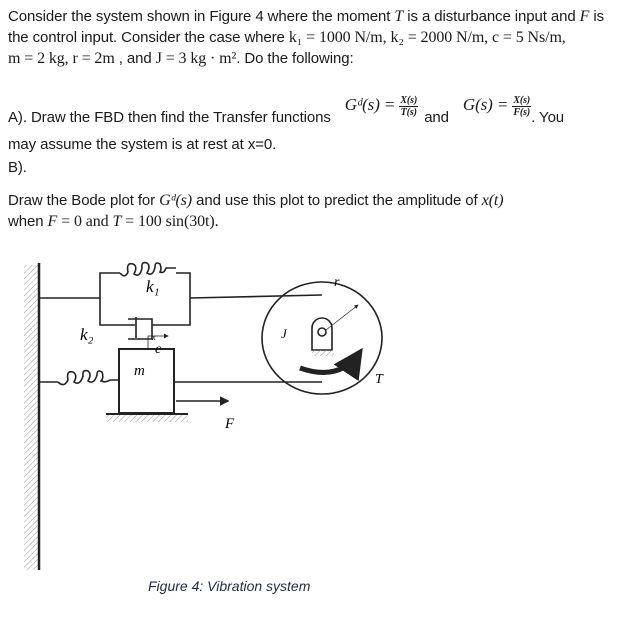  I want to click on gd-transfer-function: Gᵈ(s) = X(s) T(s), so click(381, 106).